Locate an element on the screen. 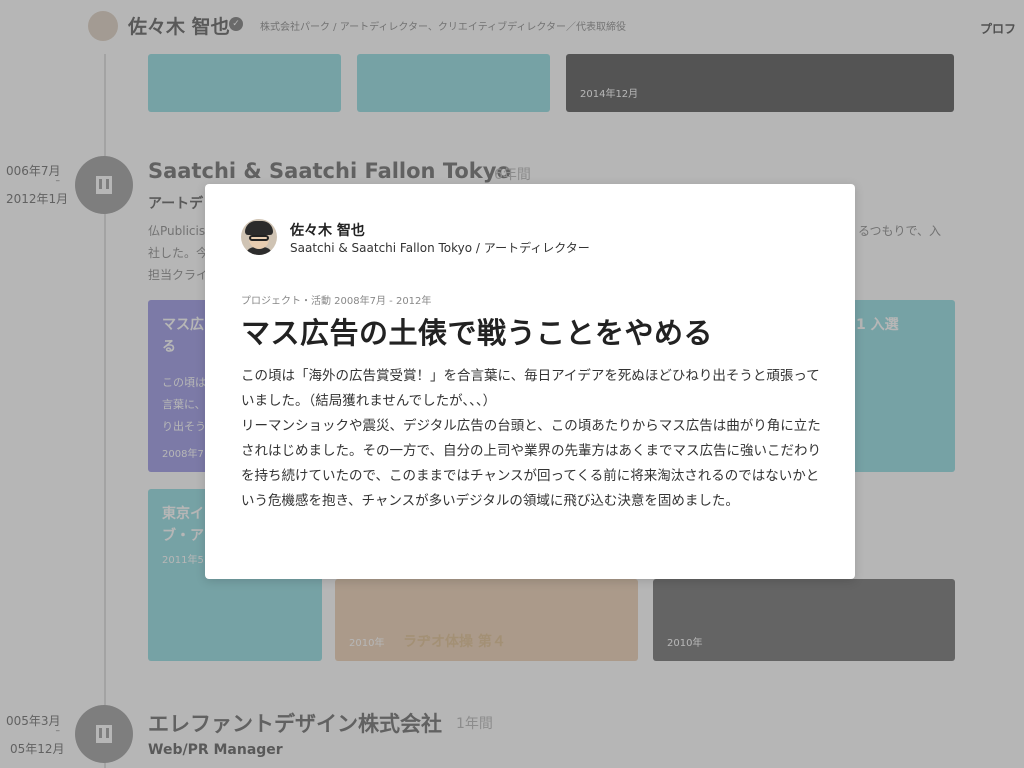 The height and width of the screenshot is (768, 1024). author-name: 佐々木 智也 is located at coordinates (327, 230).